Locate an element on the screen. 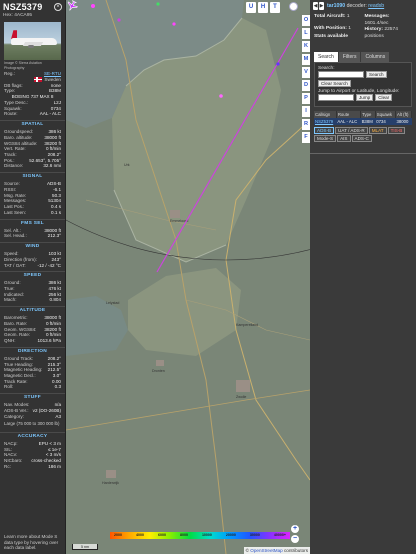 This screenshot has height=554, width=416. section-title-spatial: SPATIAL is located at coordinates (32, 125).